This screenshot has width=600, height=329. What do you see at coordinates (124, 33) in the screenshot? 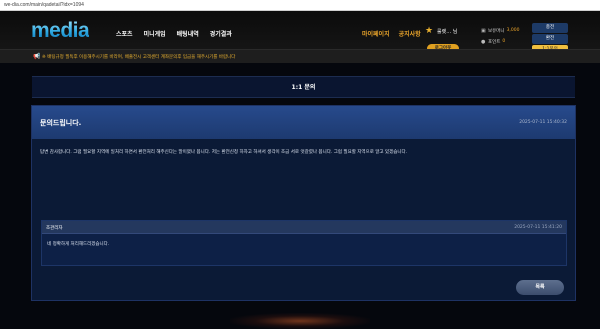
I see `nav-item-sports: 스포츠` at bounding box center [124, 33].